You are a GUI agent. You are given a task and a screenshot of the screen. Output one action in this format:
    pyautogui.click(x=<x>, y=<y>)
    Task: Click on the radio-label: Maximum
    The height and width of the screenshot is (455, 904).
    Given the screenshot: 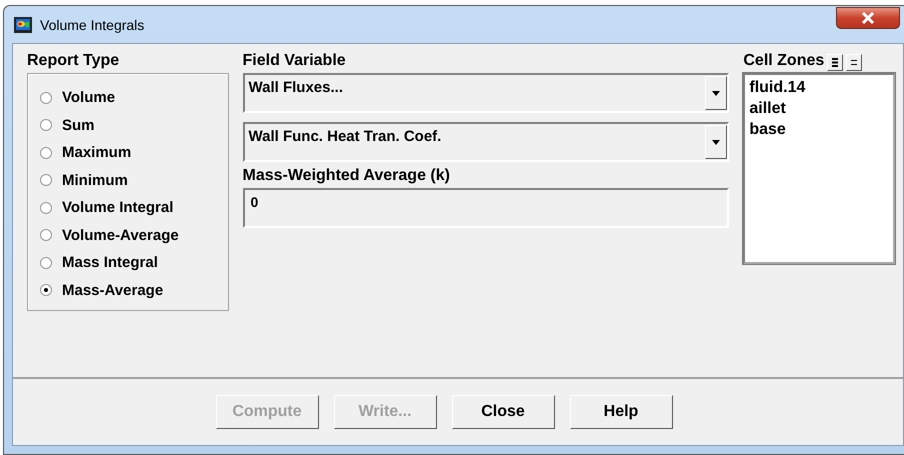 What is the action you would take?
    pyautogui.click(x=97, y=152)
    